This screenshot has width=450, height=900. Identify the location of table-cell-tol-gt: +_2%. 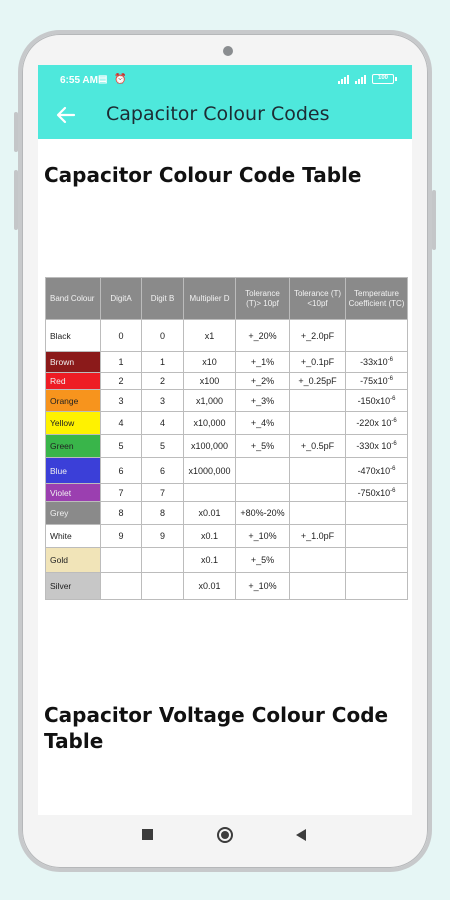
(262, 381).